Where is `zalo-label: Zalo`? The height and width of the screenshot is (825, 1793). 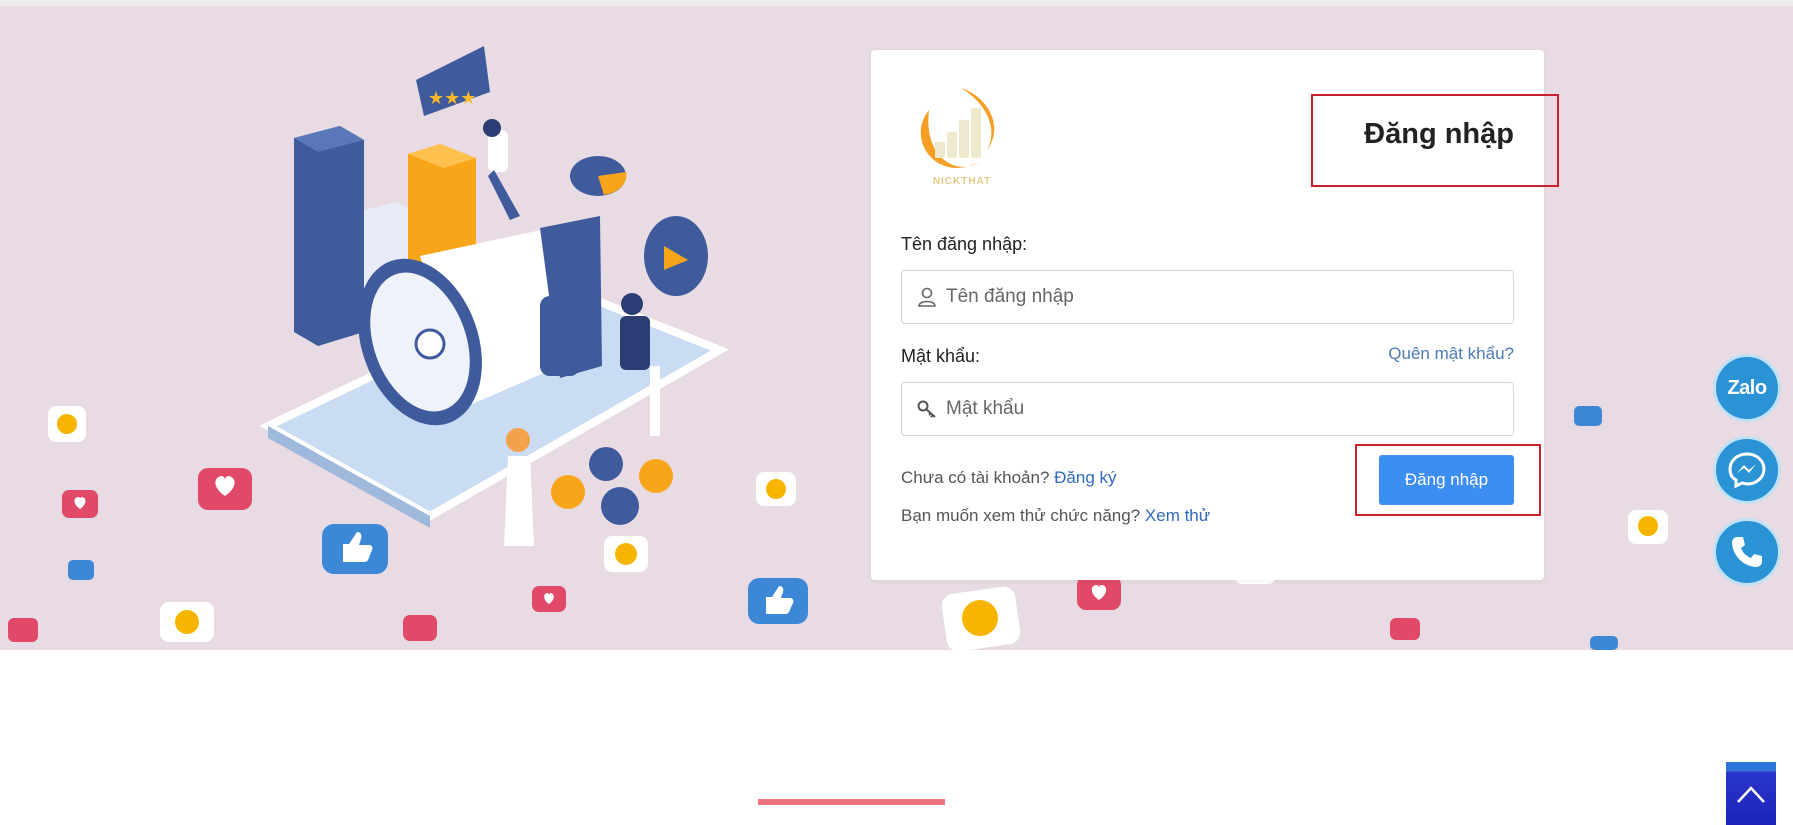 zalo-label: Zalo is located at coordinates (1747, 387).